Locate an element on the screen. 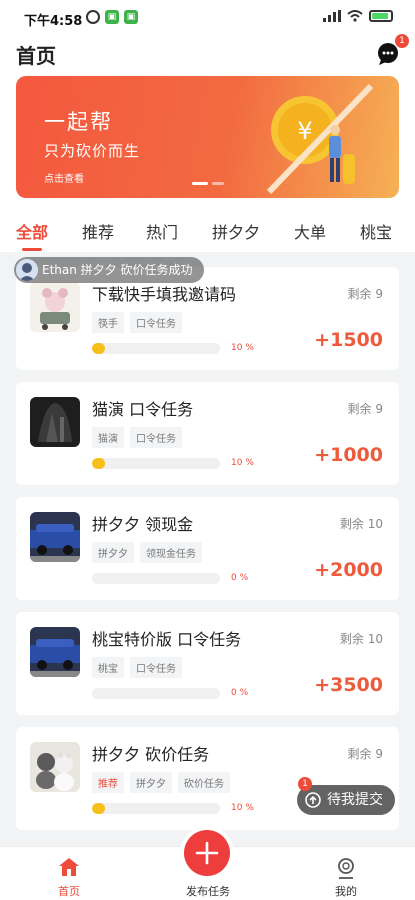 This screenshot has width=415, height=900. pagination-dot is located at coordinates (218, 183).